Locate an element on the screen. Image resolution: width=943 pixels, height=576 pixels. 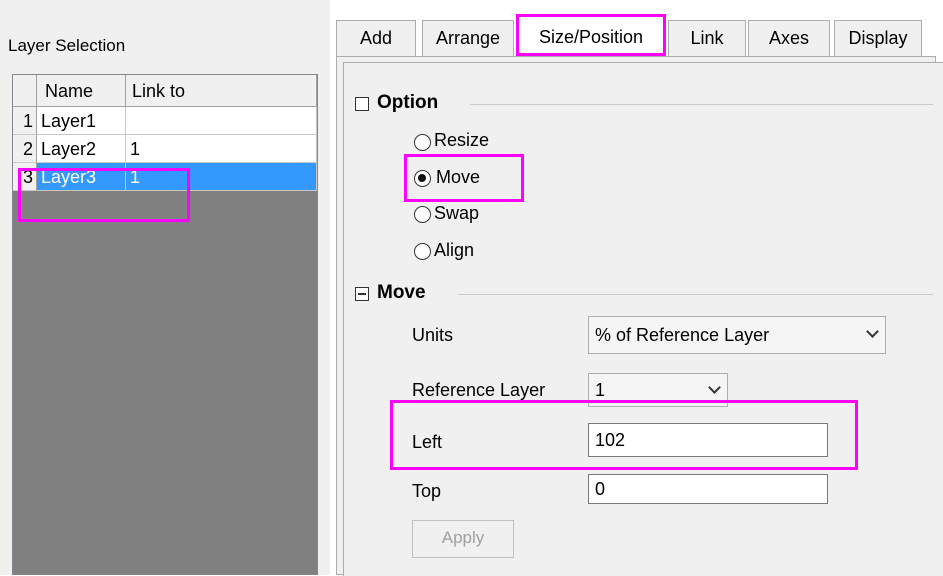
layer-selection-title: Layer Selection is located at coordinates (67, 45).